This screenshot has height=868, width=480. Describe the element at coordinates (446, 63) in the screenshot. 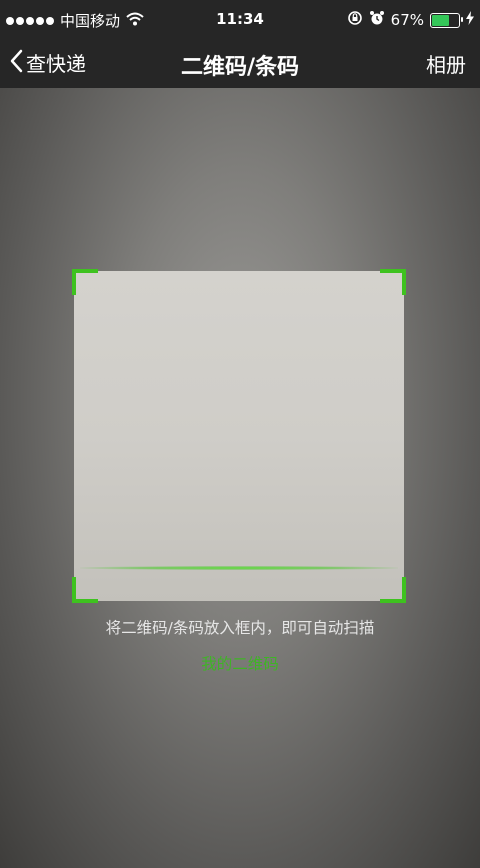

I see `album-button: 相册` at that location.